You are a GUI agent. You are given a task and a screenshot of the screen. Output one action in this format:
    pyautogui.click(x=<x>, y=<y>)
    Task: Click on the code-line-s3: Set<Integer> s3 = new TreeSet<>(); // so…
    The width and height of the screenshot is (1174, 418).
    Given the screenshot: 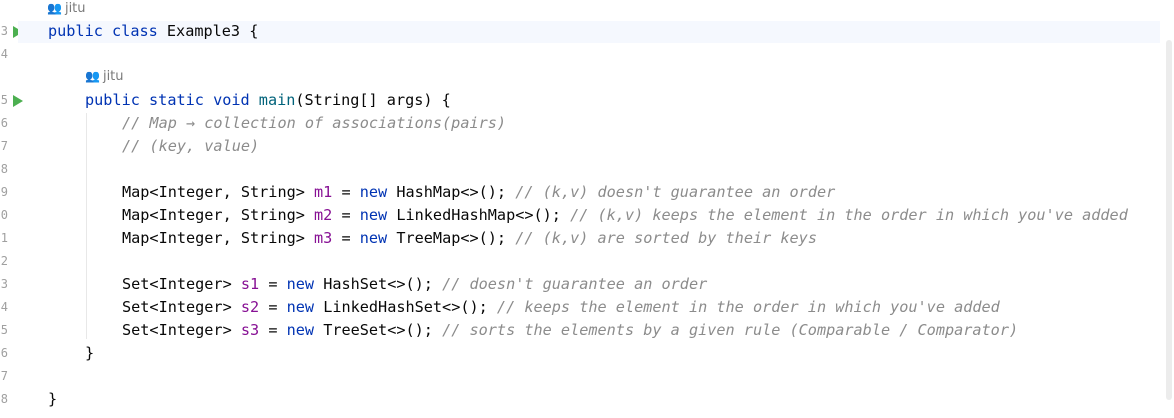 What is the action you would take?
    pyautogui.click(x=570, y=330)
    